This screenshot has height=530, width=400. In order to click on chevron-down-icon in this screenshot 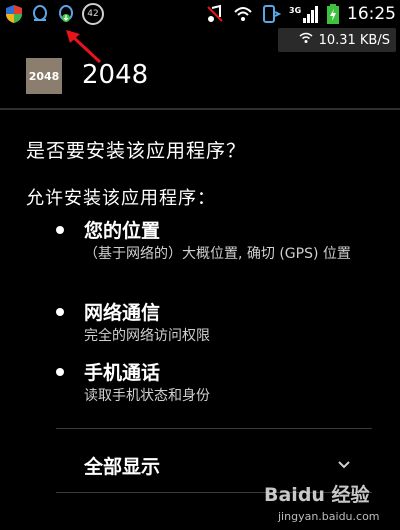, I will do `click(344, 465)`.